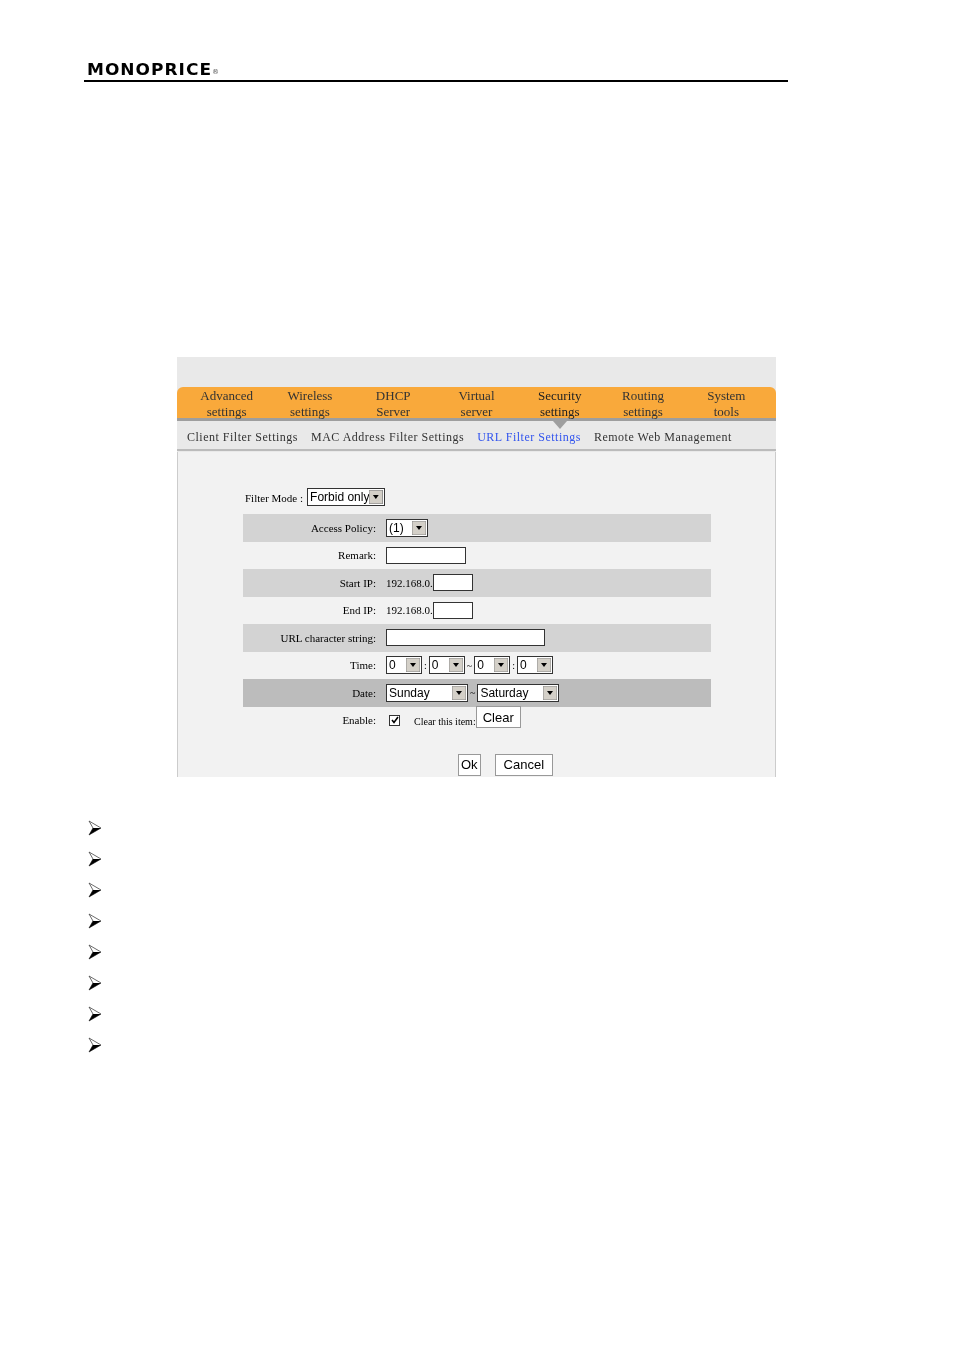 The height and width of the screenshot is (1351, 954). What do you see at coordinates (529, 437) in the screenshot?
I see `sub-tab: URL Filter Settings` at bounding box center [529, 437].